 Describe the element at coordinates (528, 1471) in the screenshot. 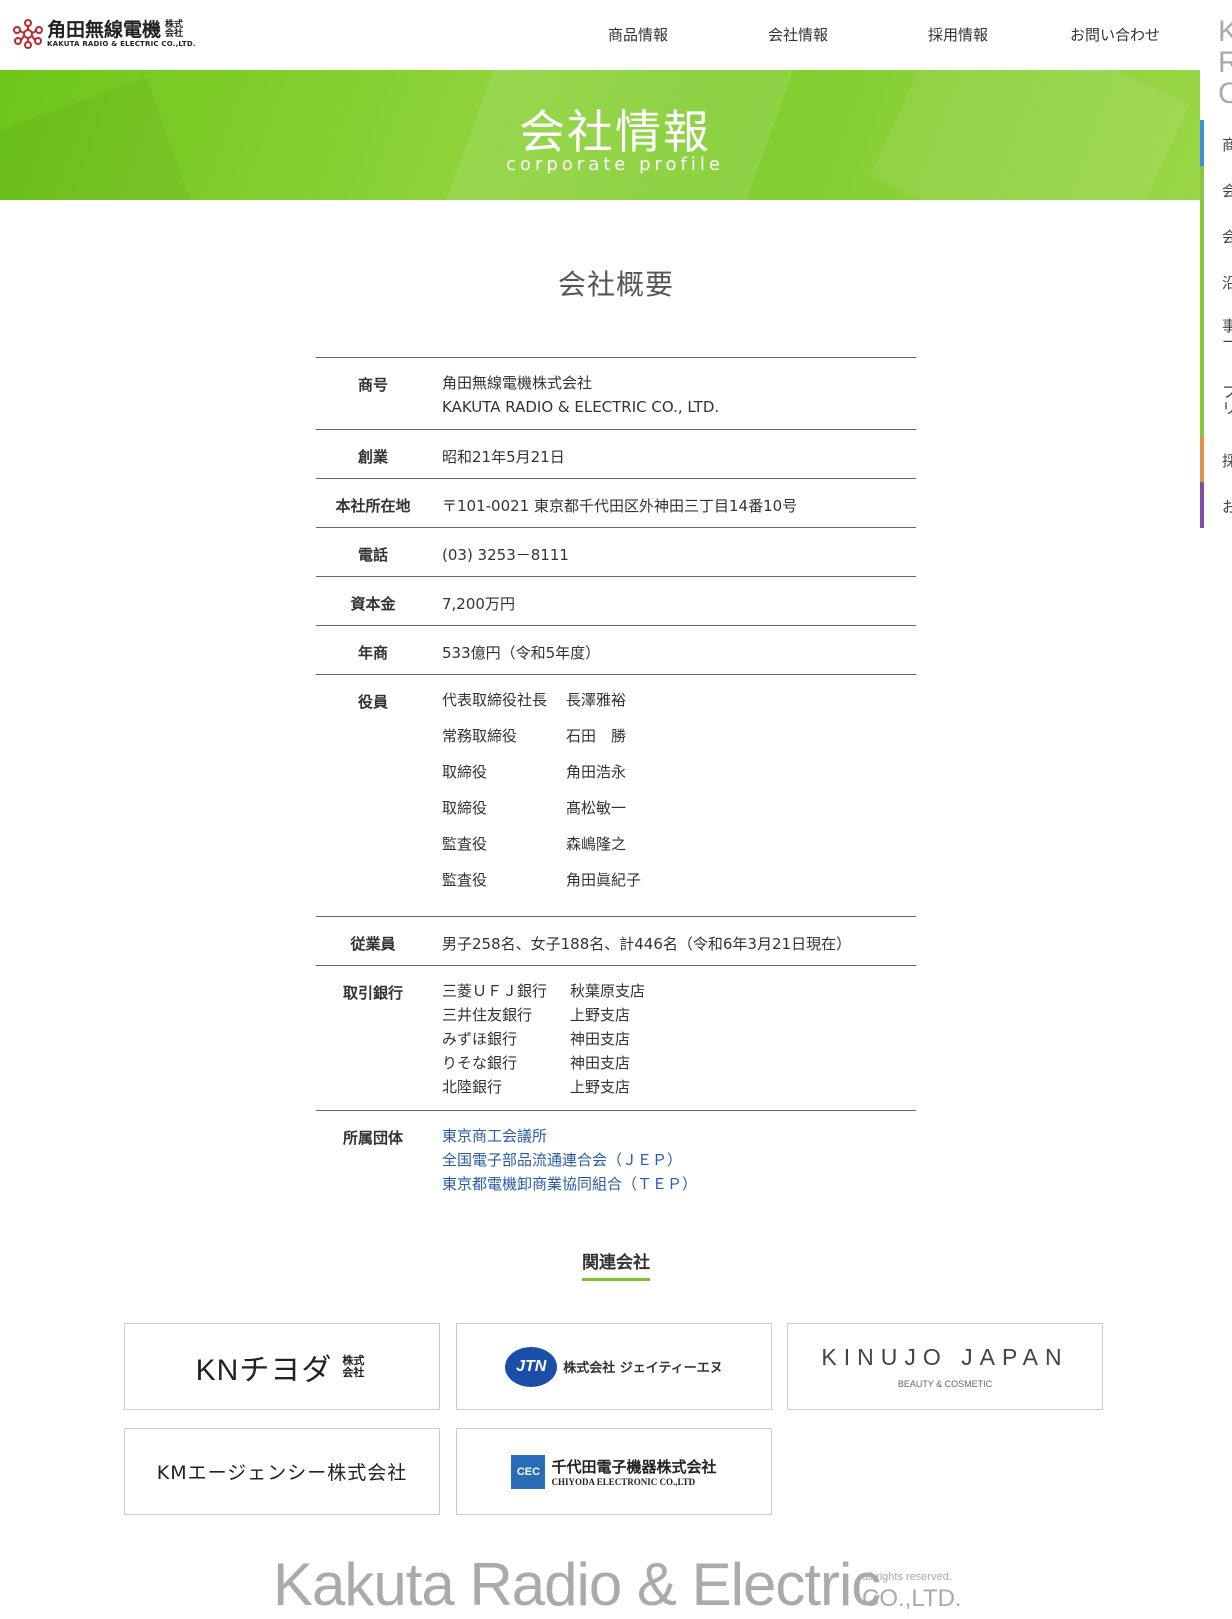

I see `cec-logo-icon: CEC` at that location.